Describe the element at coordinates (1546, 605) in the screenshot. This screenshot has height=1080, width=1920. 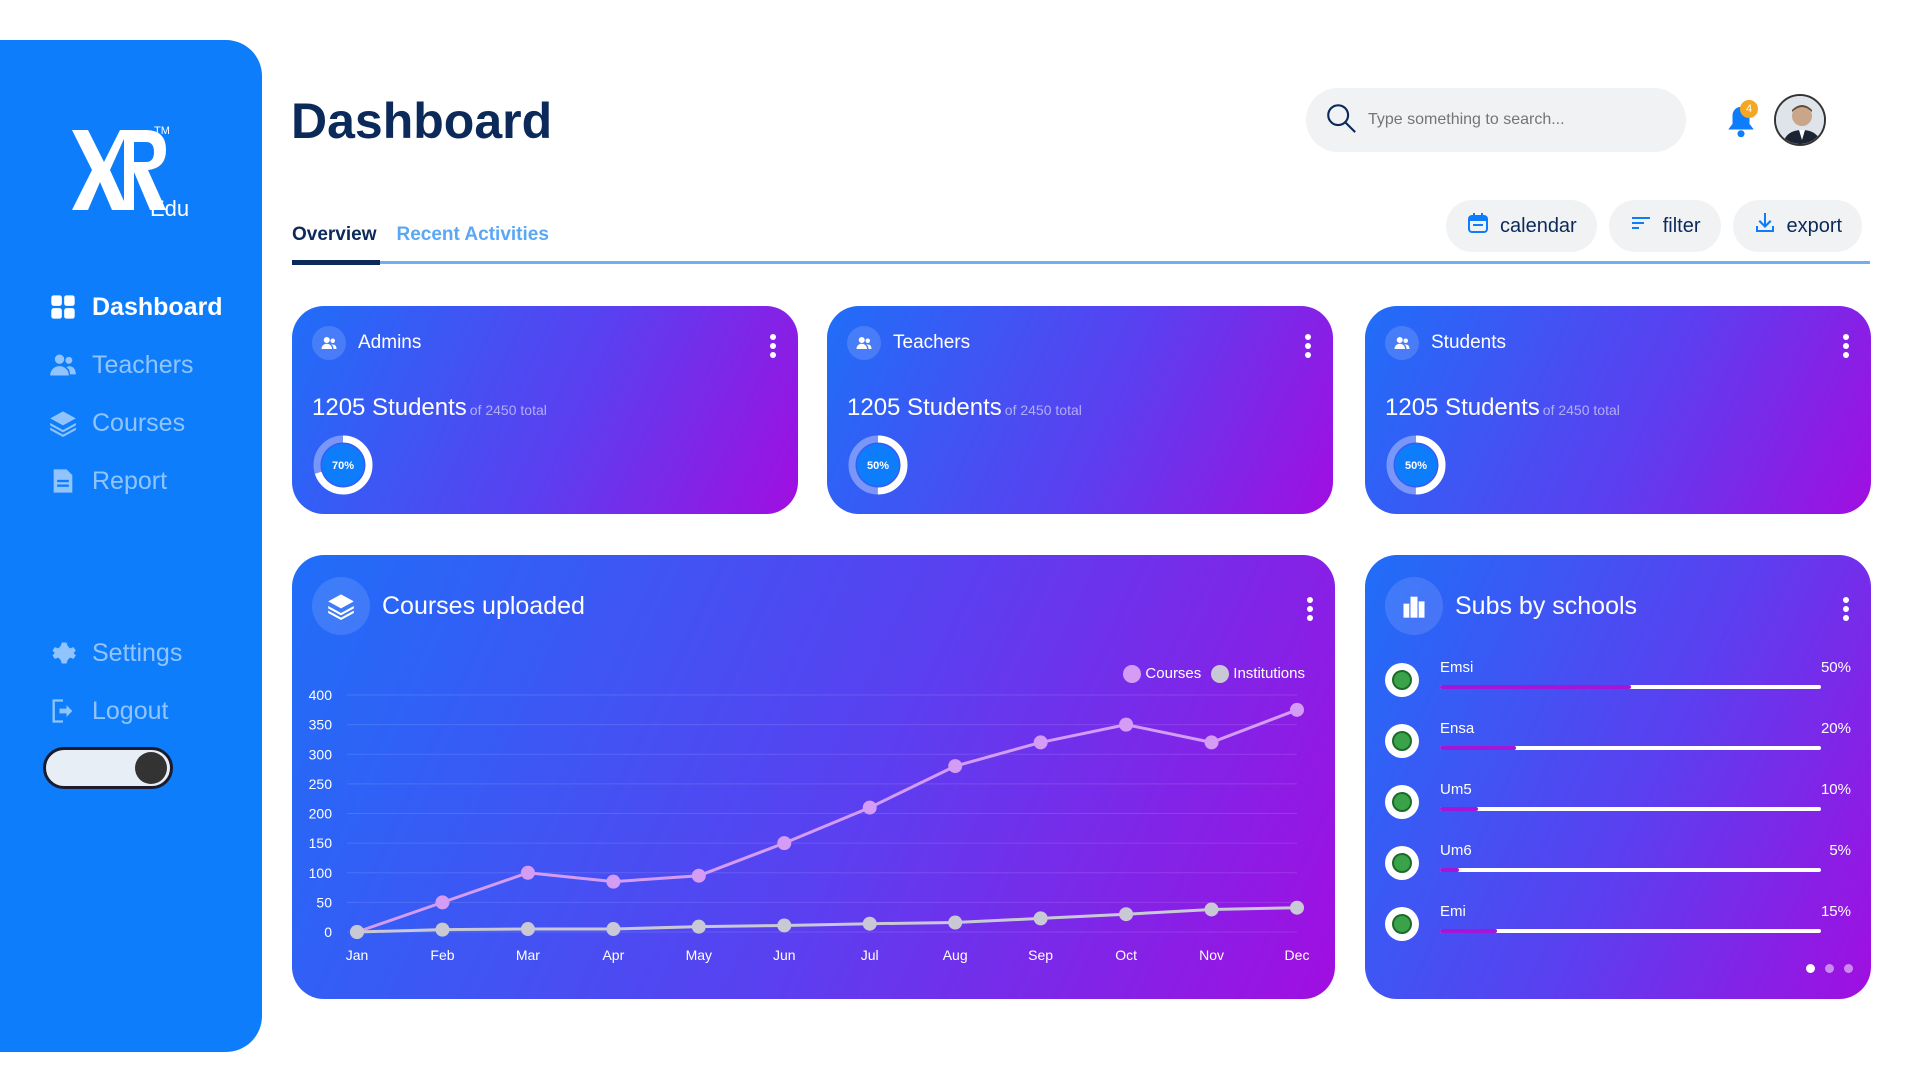
I see `card-title: Subs by schools` at that location.